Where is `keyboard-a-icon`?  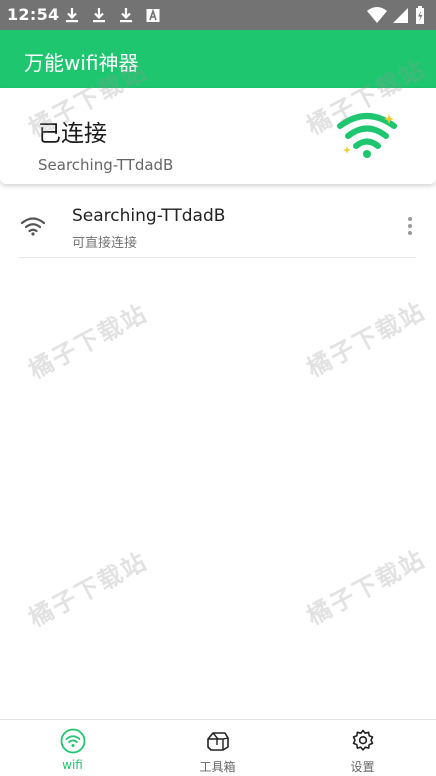 keyboard-a-icon is located at coordinates (153, 15).